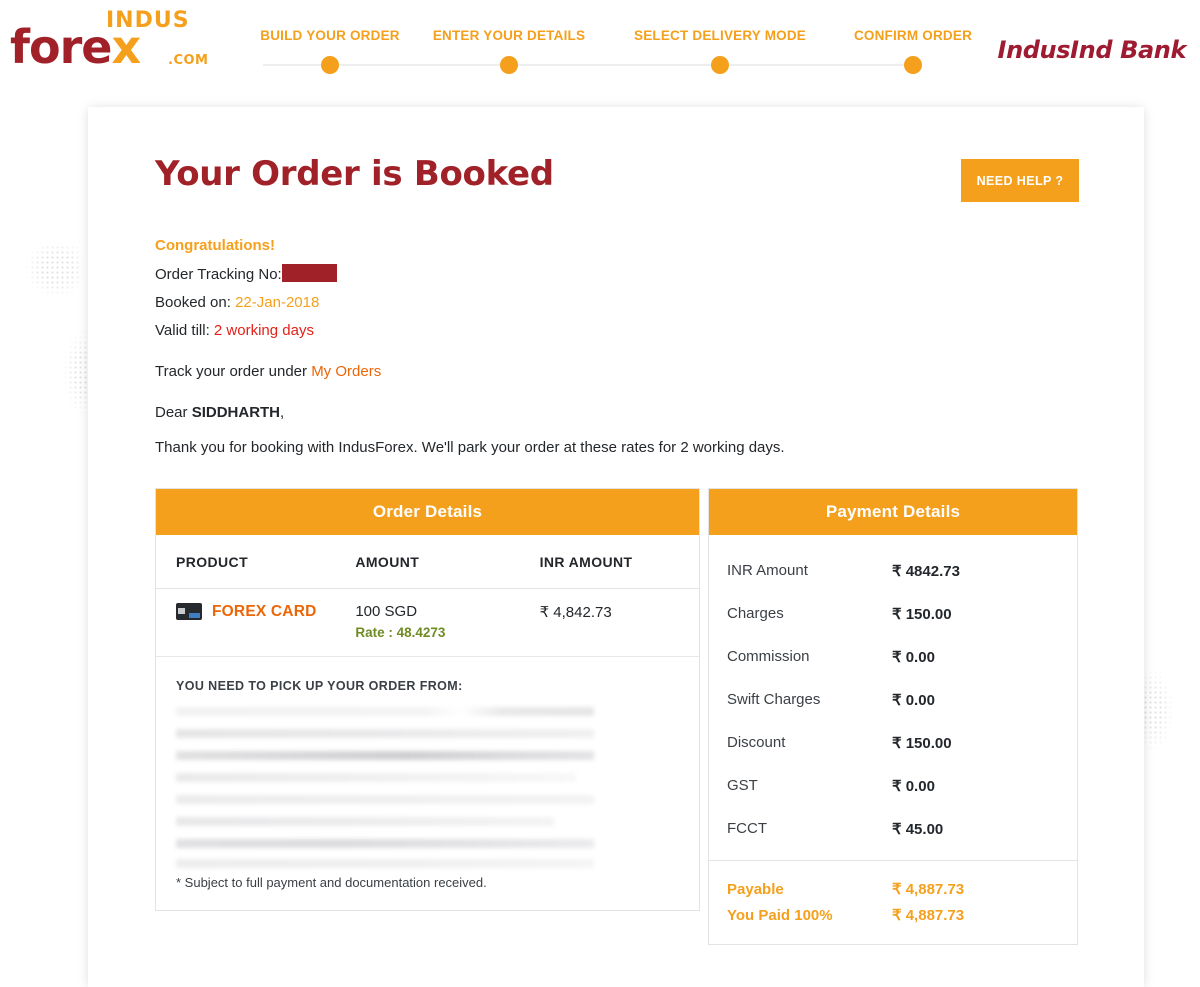 The width and height of the screenshot is (1200, 987). Describe the element at coordinates (619, 622) in the screenshot. I see `cell-inr-amount: ₹ 4,842.73` at that location.